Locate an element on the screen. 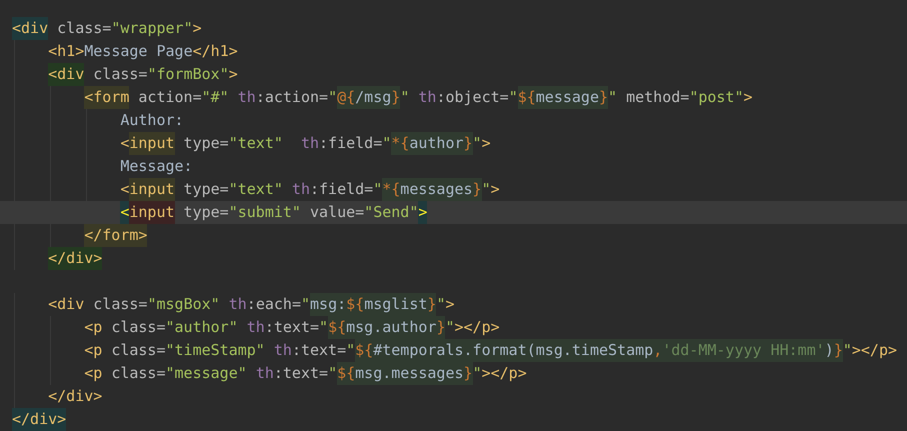 The height and width of the screenshot is (431, 907). expression: author is located at coordinates (436, 143).